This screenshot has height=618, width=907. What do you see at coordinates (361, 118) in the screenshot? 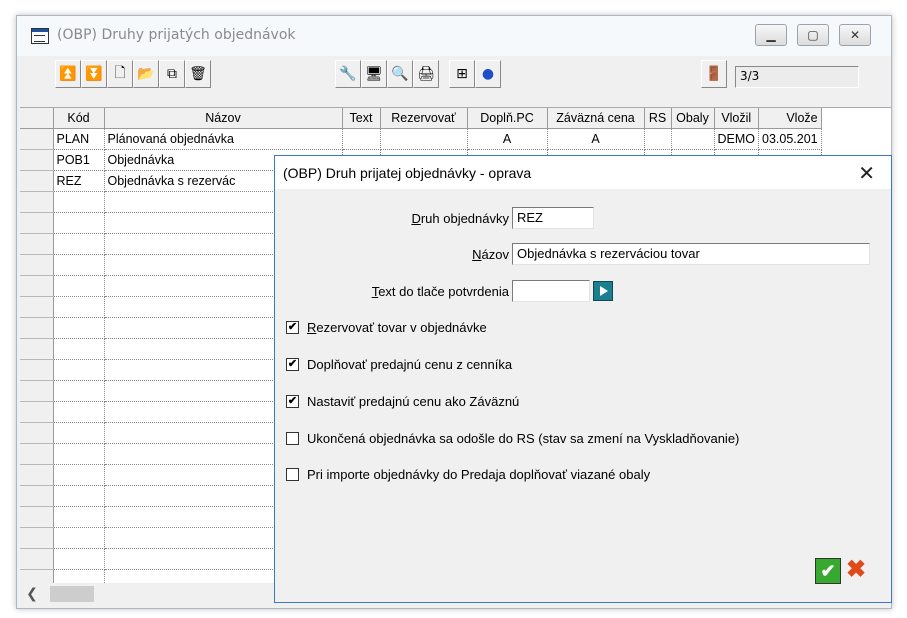
I see `column-header: Text` at bounding box center [361, 118].